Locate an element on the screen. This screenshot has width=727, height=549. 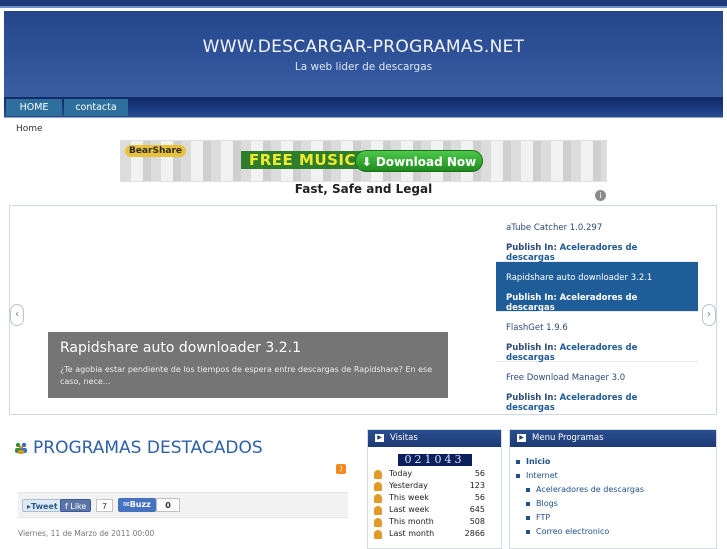
download-now-button: ⬇ Download Now is located at coordinates (419, 161).